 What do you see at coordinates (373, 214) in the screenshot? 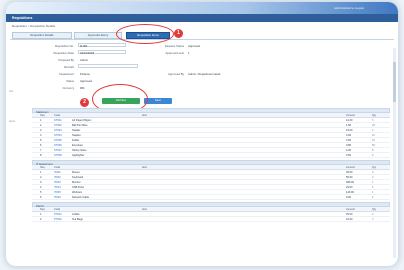
I see `cell-tag: 2` at bounding box center [373, 214].